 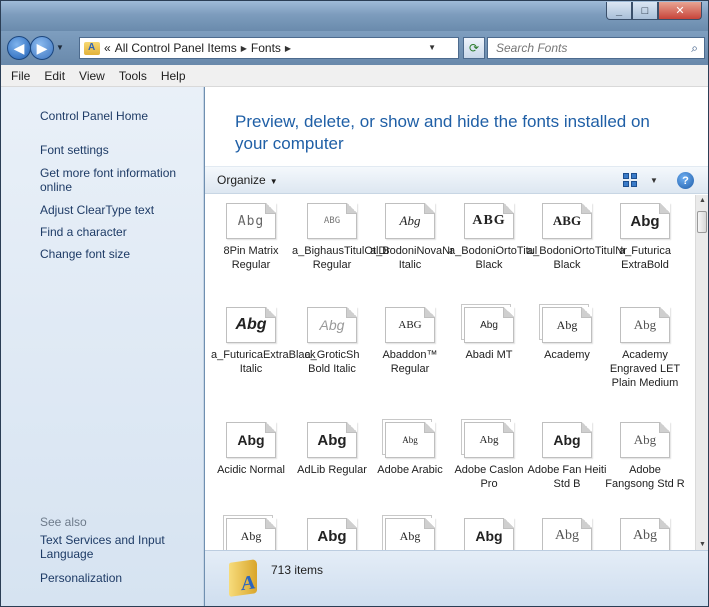 What do you see at coordinates (251, 258) in the screenshot?
I see `font-name: 8Pin Matrix Regular` at bounding box center [251, 258].